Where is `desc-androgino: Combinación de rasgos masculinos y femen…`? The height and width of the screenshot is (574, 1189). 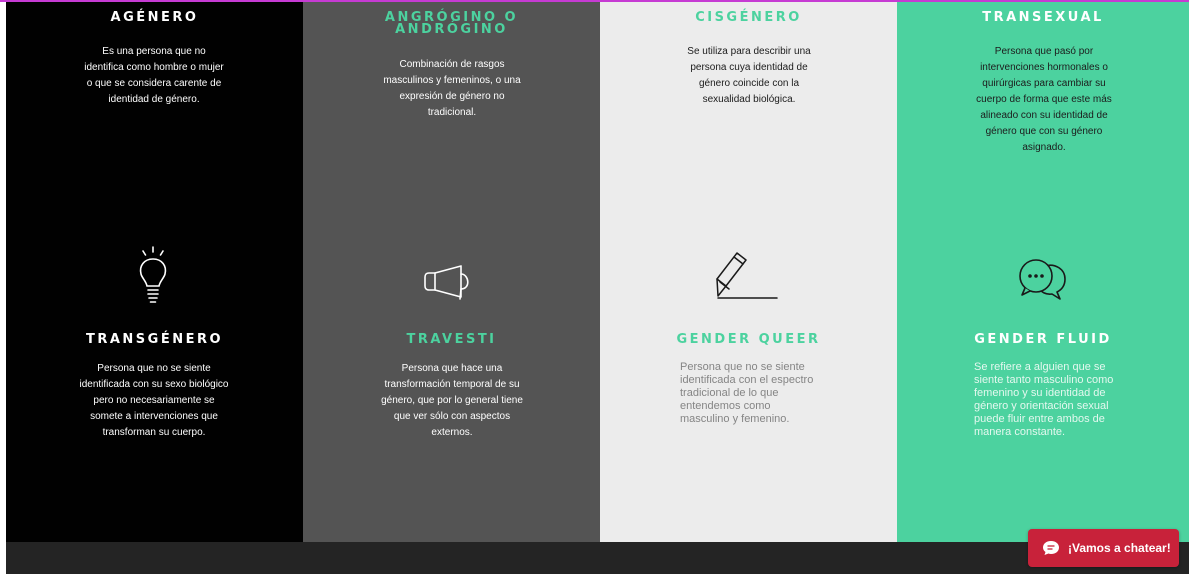 desc-androgino: Combinación de rasgos masculinos y femen… is located at coordinates (452, 88).